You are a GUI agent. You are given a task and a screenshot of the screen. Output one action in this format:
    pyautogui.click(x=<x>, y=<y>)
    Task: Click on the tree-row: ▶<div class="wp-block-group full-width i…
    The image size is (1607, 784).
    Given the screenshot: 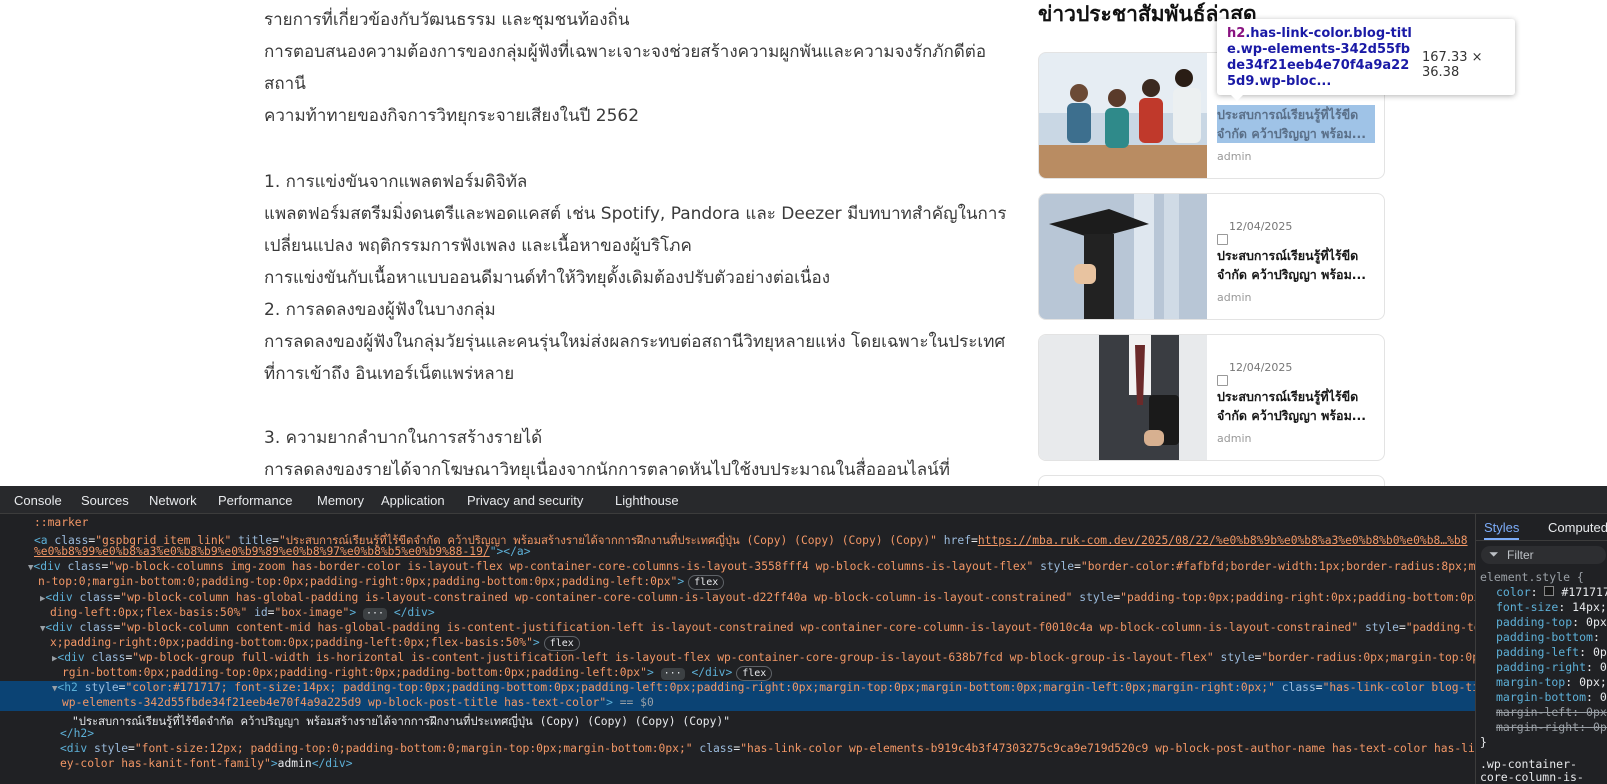 What is the action you would take?
    pyautogui.click(x=763, y=657)
    